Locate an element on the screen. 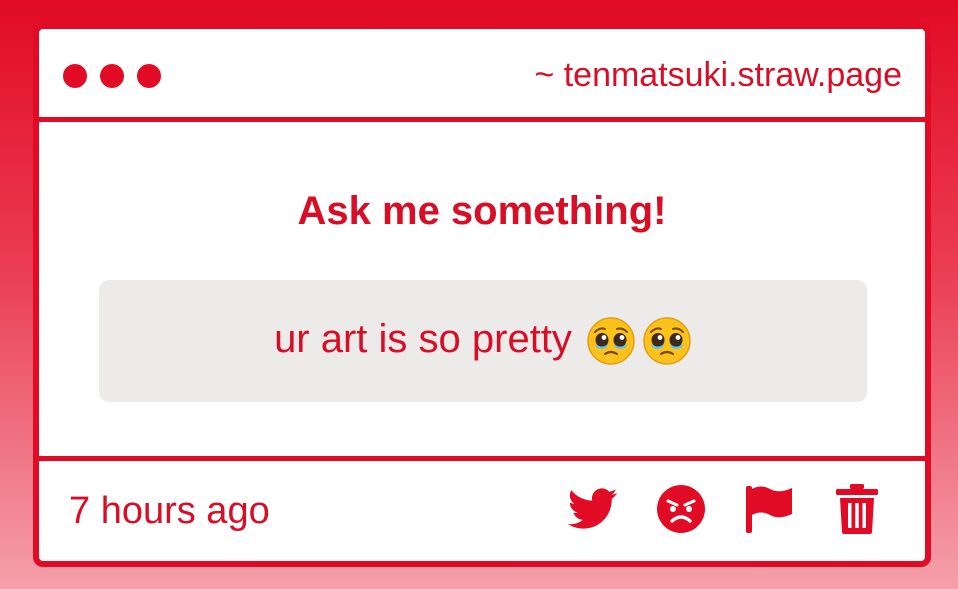 This screenshot has height=589, width=958. window-controls is located at coordinates (112, 76).